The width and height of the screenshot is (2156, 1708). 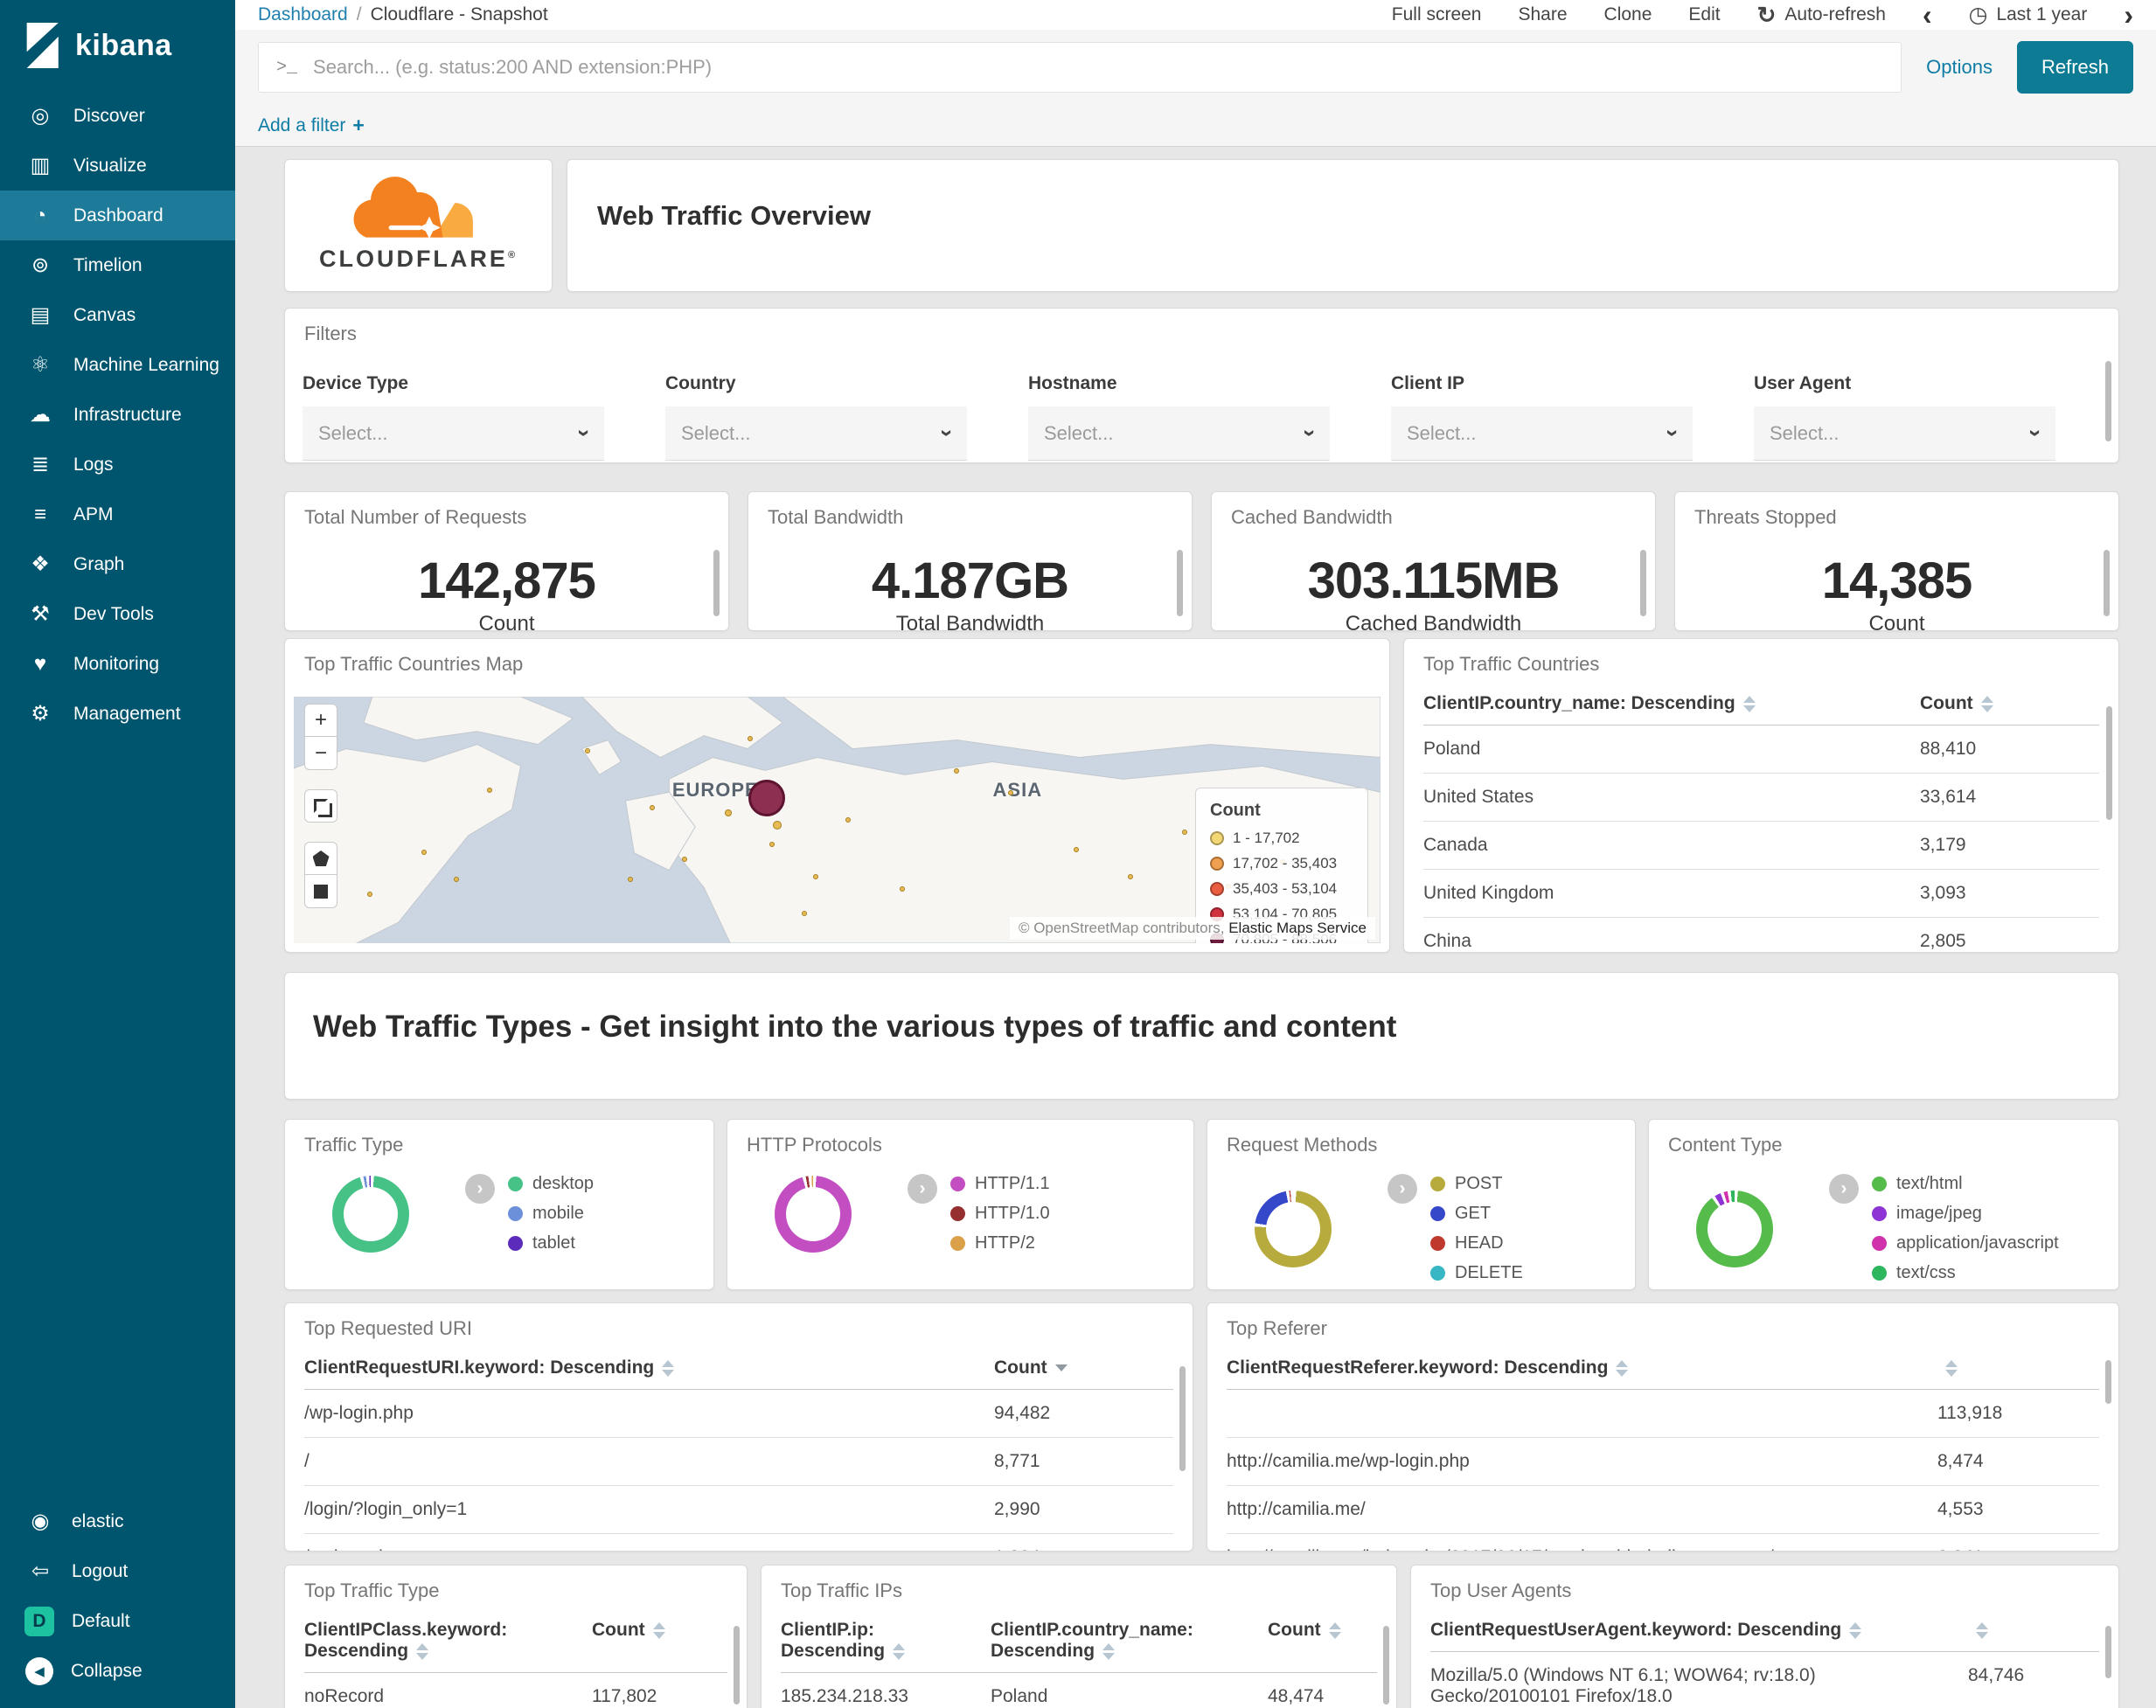 I want to click on table-row: /xmlrpc.php1,394, so click(x=738, y=1543).